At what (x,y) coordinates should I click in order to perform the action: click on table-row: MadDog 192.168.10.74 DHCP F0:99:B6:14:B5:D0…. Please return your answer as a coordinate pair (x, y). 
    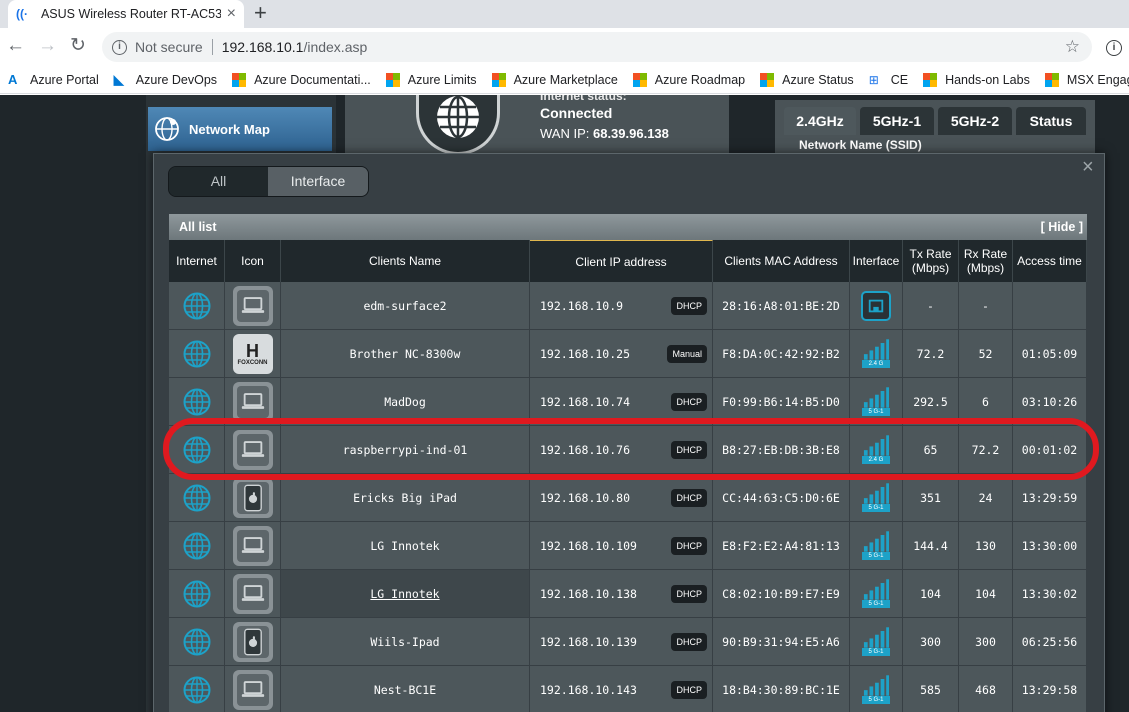
    Looking at the image, I should click on (628, 402).